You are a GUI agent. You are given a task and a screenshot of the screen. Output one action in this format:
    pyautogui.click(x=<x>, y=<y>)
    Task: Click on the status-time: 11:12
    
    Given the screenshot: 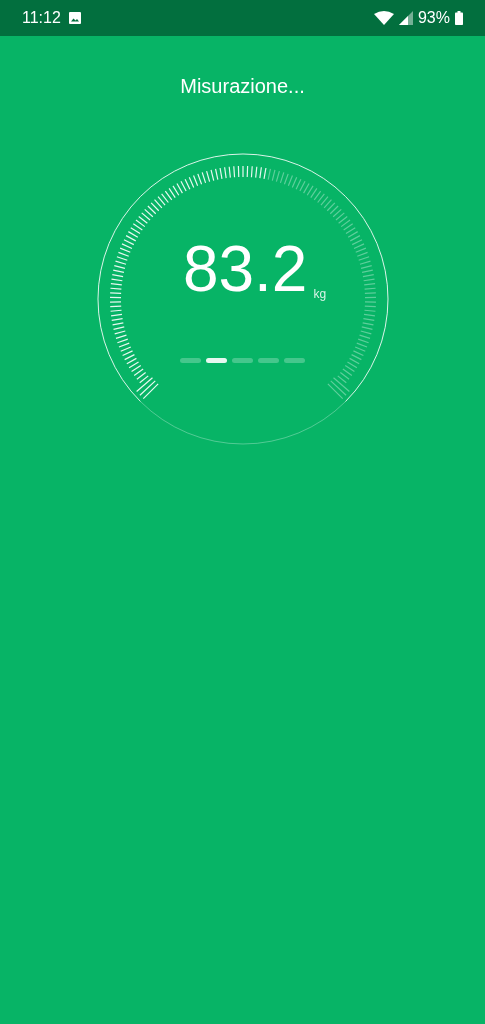 What is the action you would take?
    pyautogui.click(x=41, y=18)
    